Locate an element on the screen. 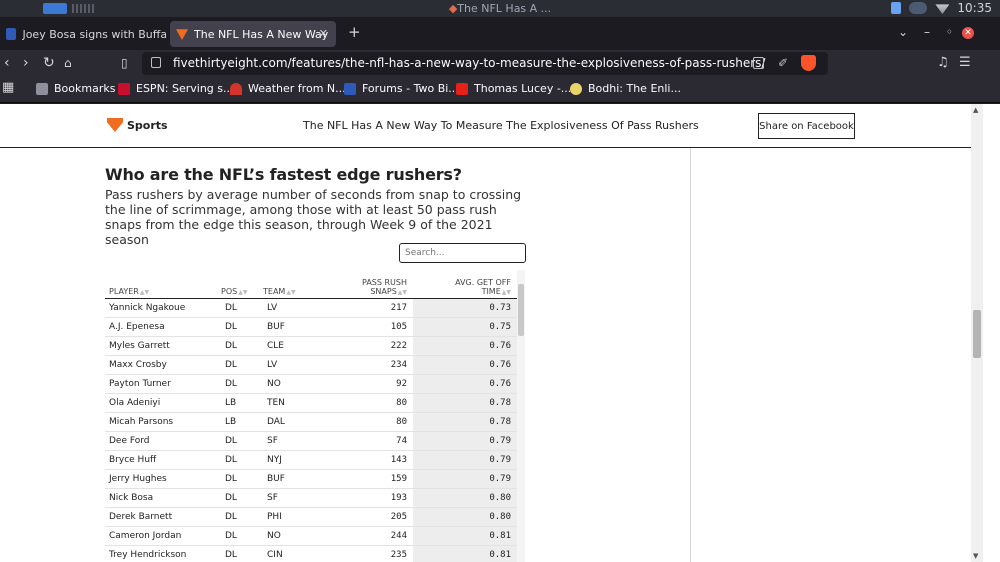 The height and width of the screenshot is (562, 1000). media-icon: ♫ is located at coordinates (943, 62).